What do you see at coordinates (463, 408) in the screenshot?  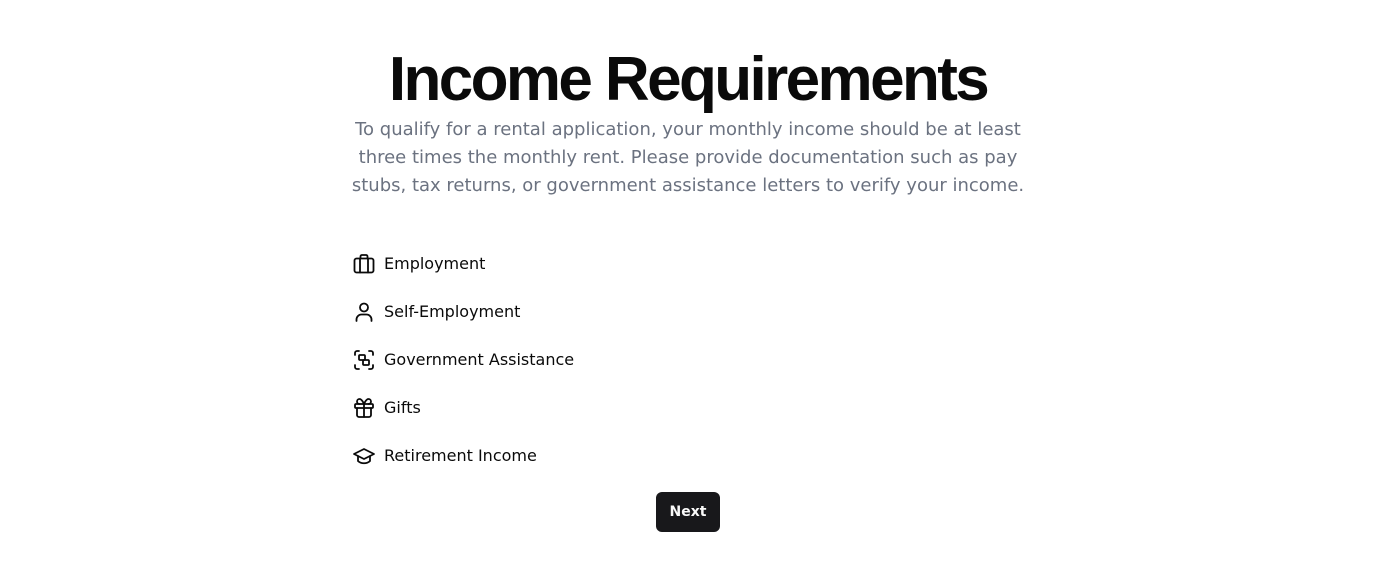 I see `income-option-gifts: Gifts` at bounding box center [463, 408].